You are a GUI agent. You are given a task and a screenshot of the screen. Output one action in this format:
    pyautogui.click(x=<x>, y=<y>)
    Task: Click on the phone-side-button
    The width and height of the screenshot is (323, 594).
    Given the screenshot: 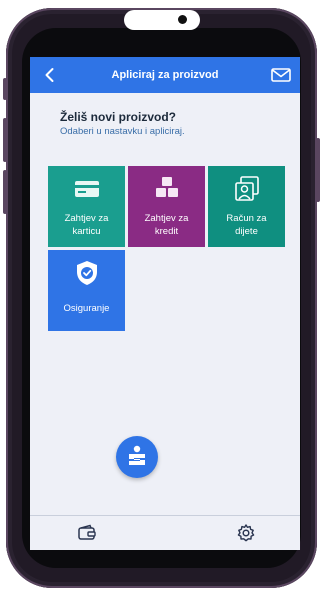 What is the action you would take?
    pyautogui.click(x=5, y=89)
    